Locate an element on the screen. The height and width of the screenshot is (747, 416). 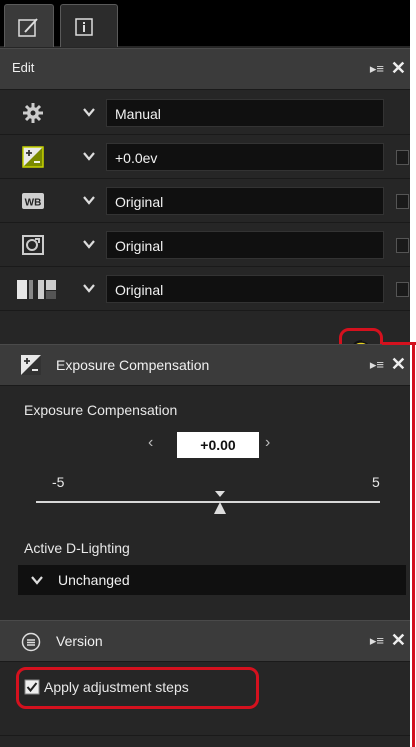
exposure-compensation-label: Exposure Compensation is located at coordinates (101, 410).